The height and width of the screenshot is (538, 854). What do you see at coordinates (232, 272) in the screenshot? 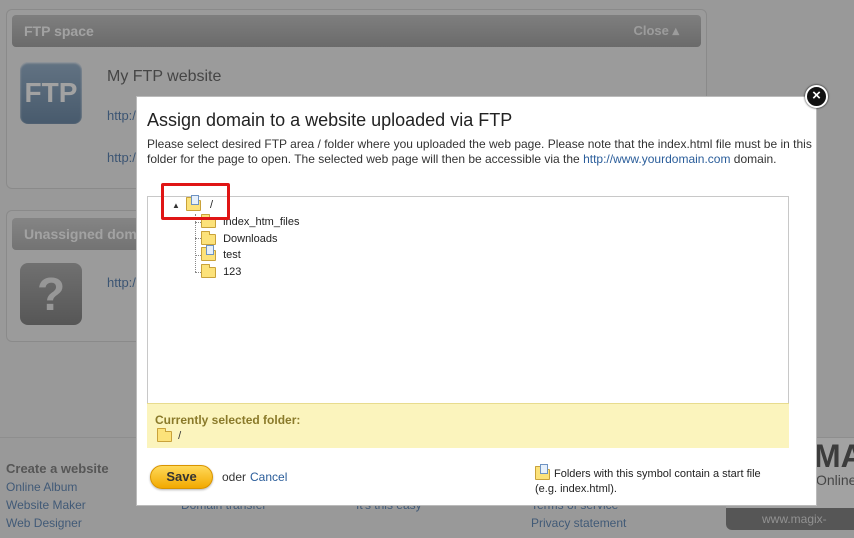
I see `tree-node-label: 123` at bounding box center [232, 272].